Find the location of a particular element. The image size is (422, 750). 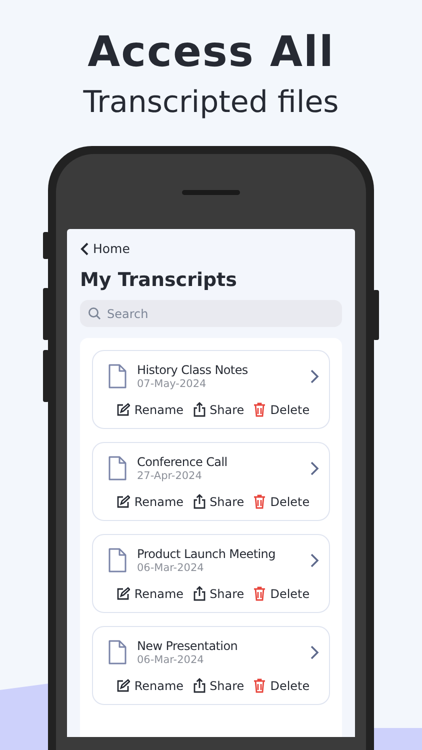

transcript-name: New Presentation is located at coordinates (188, 646).